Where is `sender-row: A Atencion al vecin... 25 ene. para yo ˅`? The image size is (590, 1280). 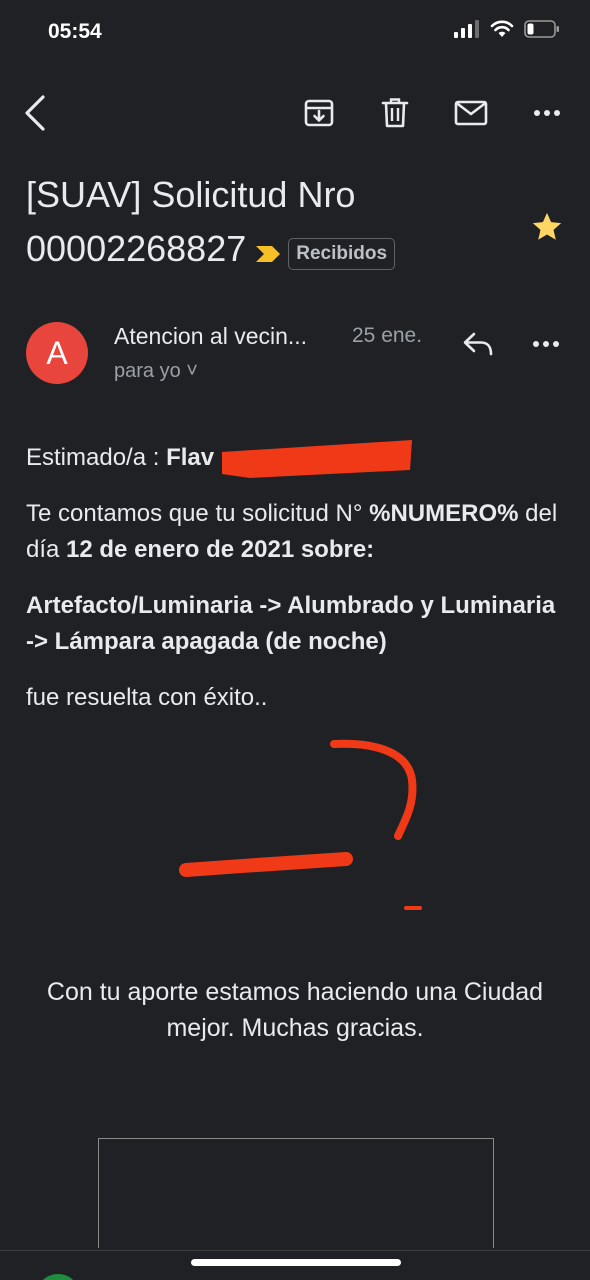 sender-row: A Atencion al vecin... 25 ene. para yo ˅ is located at coordinates (296, 355).